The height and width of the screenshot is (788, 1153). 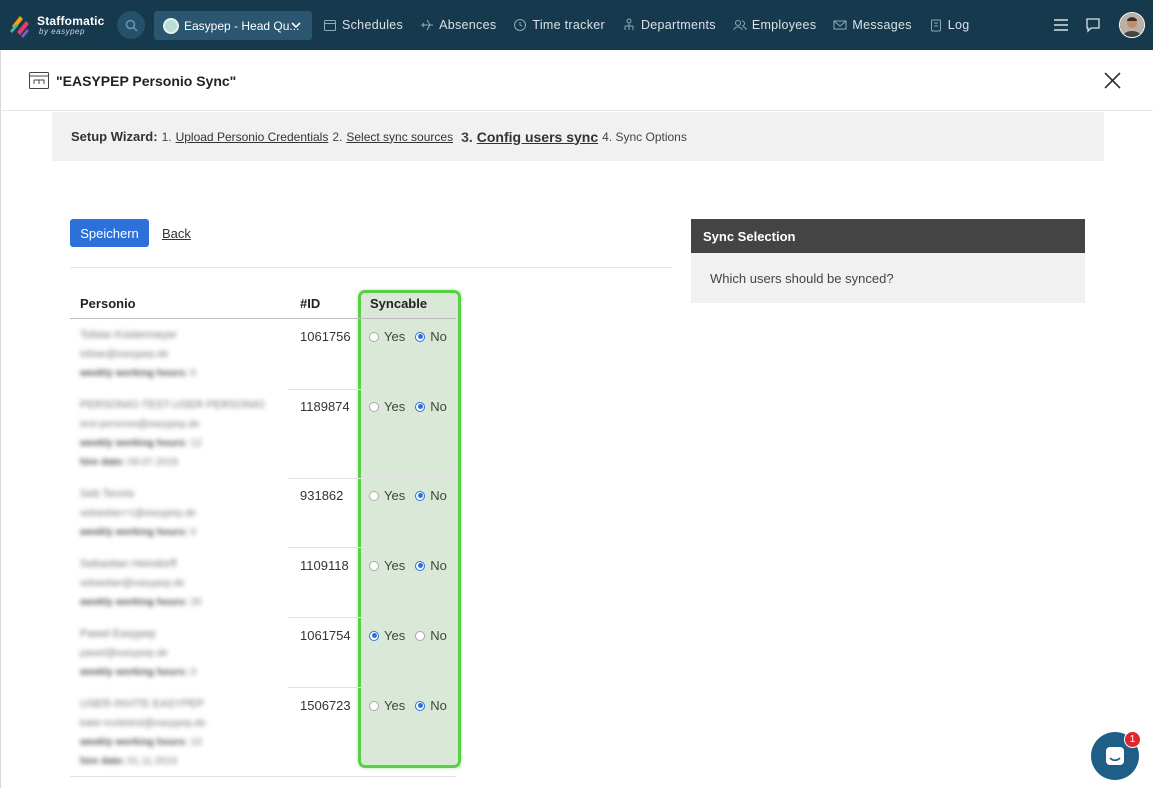 I want to click on row-personio-name: Pawel Easypep, so click(x=118, y=634).